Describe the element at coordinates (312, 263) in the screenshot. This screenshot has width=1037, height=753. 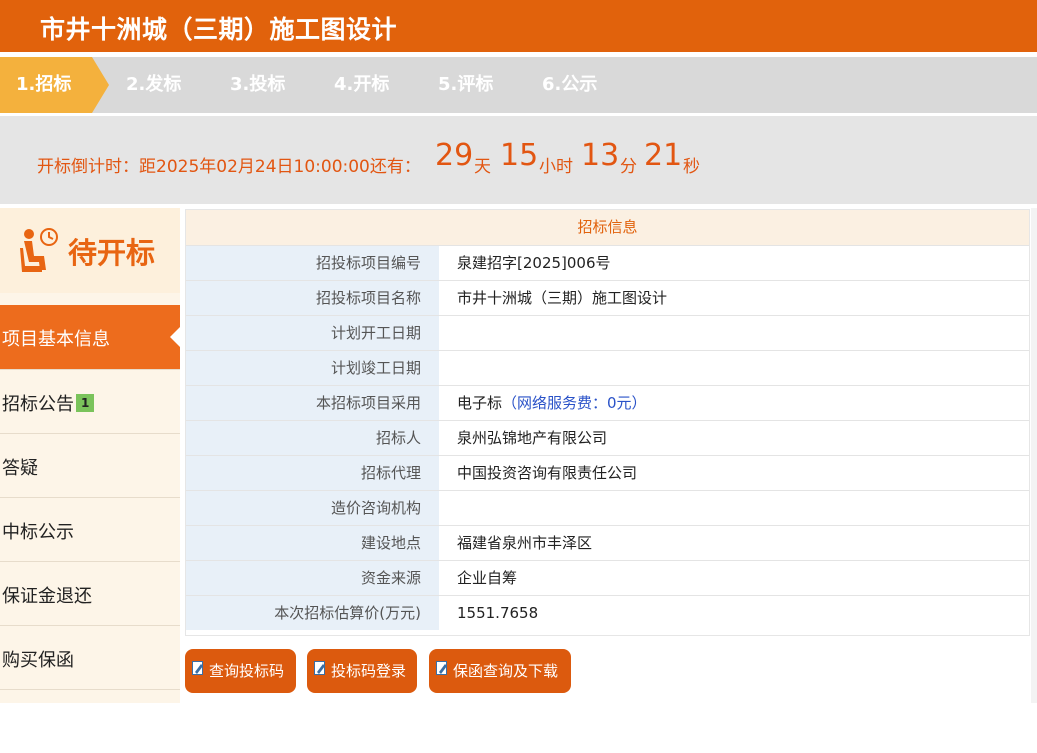
I see `info-key: 招投标项目编号` at that location.